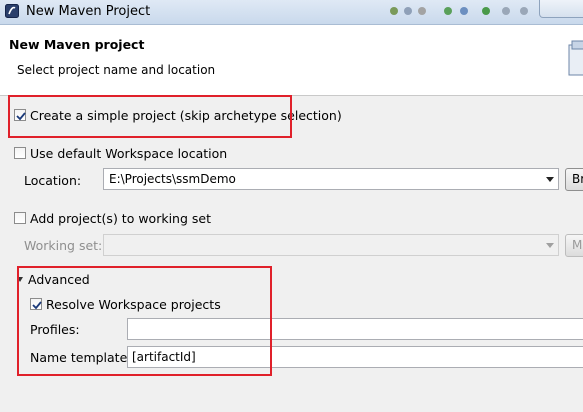  What do you see at coordinates (575, 58) in the screenshot?
I see `maven-wizard-icon` at bounding box center [575, 58].